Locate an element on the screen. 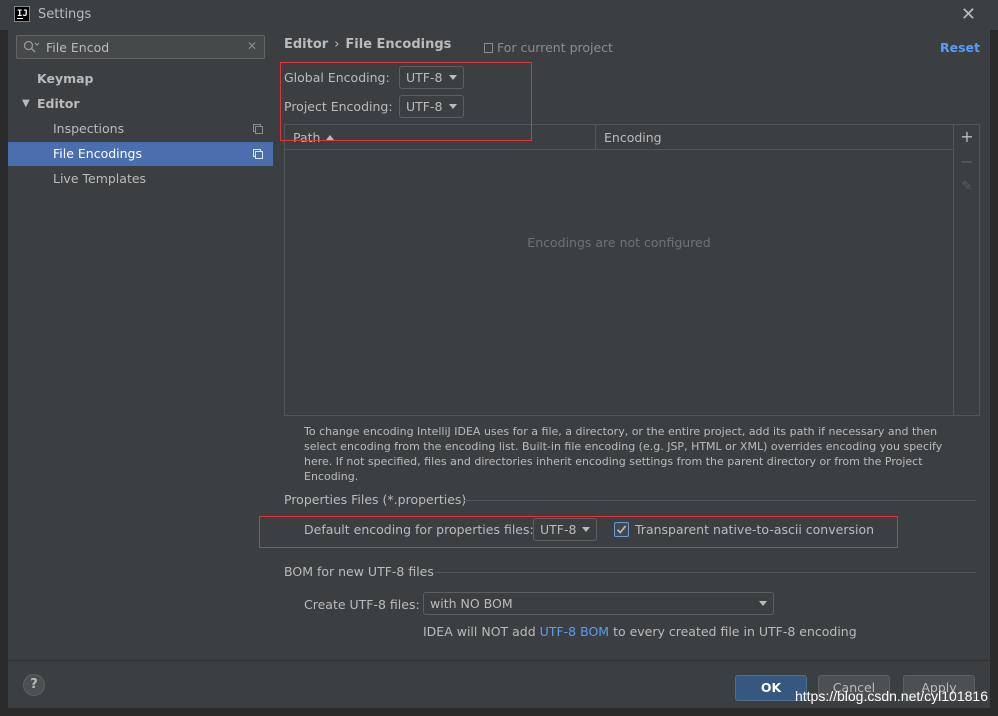  scope-label: For current project is located at coordinates (555, 47).